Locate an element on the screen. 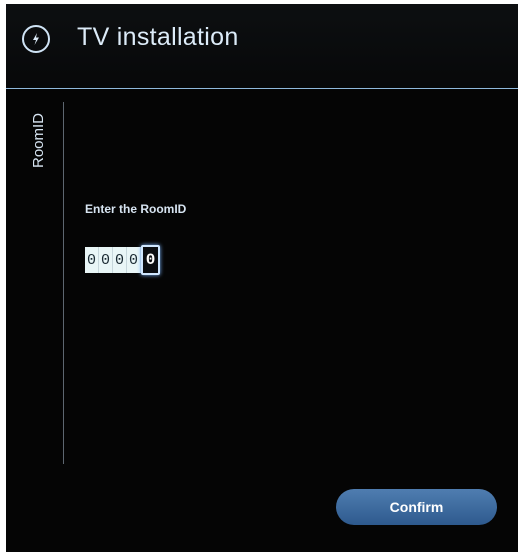  page-title: TV installation is located at coordinates (158, 37).